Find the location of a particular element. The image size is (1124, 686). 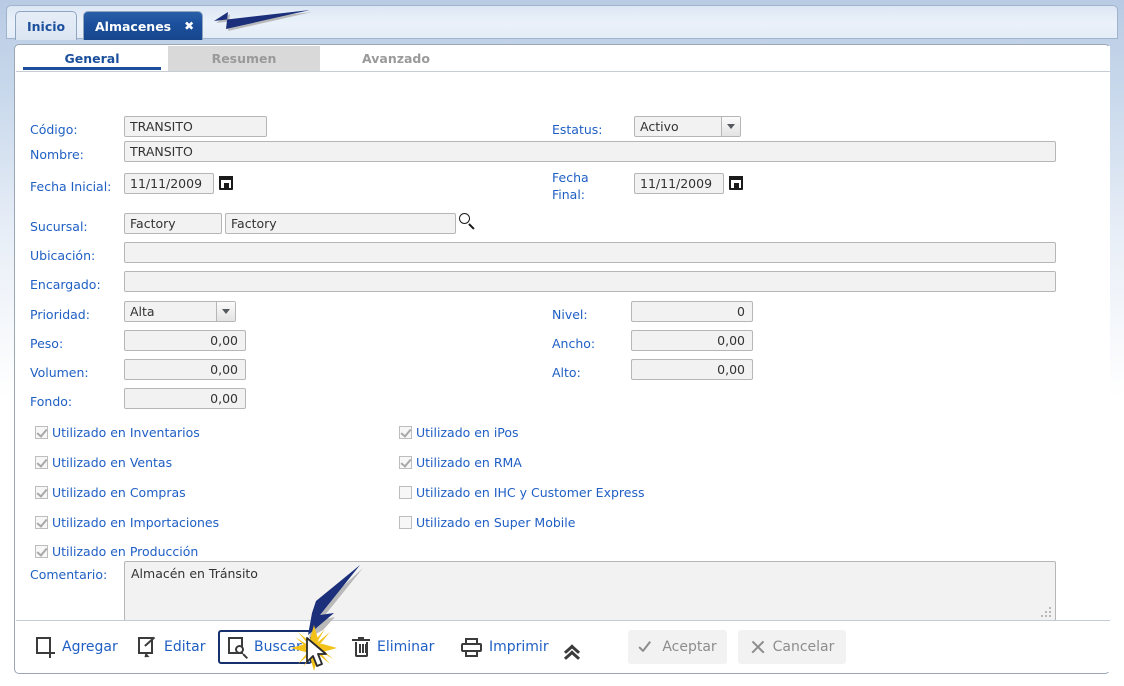

tab-resumen-label: Resumen is located at coordinates (244, 58).